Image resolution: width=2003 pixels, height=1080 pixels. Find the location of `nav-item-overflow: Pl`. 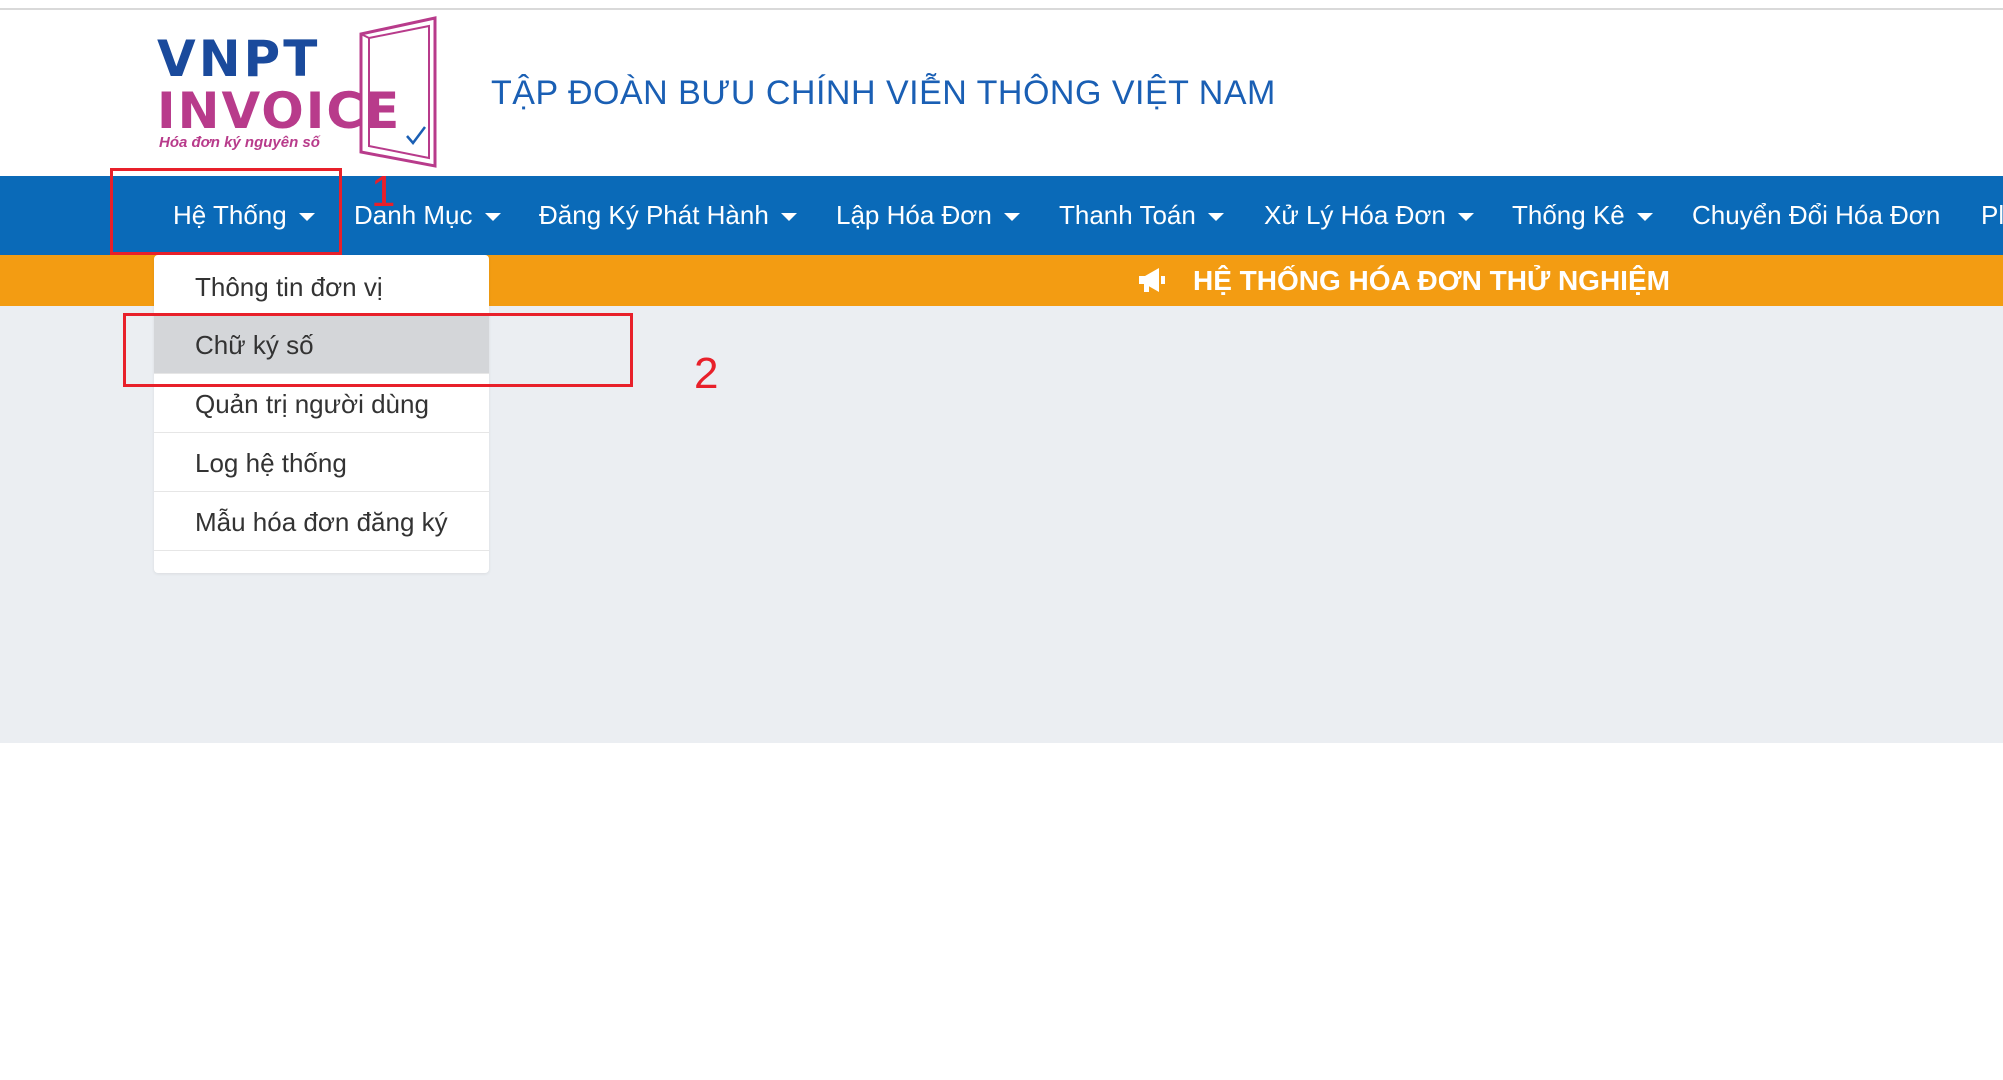

nav-item-overflow: Pl is located at coordinates (1992, 215).